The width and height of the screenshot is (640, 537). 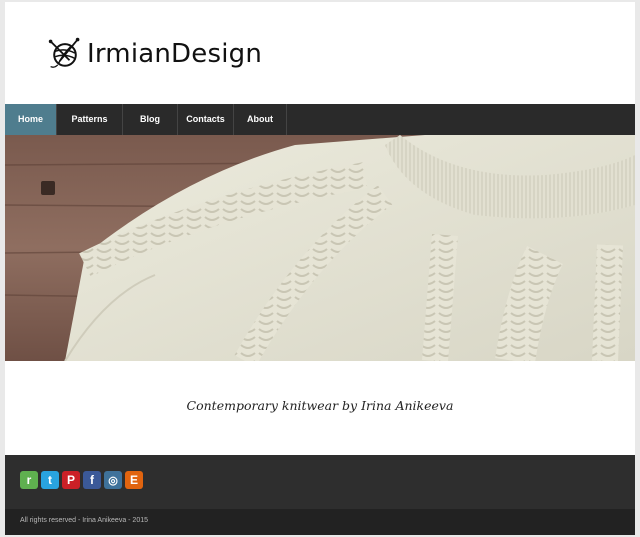 What do you see at coordinates (320, 405) in the screenshot?
I see `tagline: Contemporary knitwear by Irina Anikeeva` at bounding box center [320, 405].